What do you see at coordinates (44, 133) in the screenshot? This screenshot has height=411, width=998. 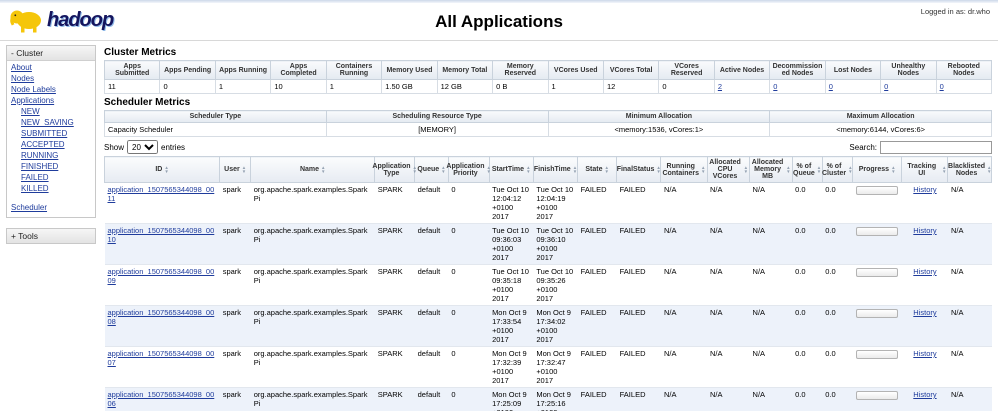 I see `sidebar-link-submitted: SUBMITTED` at bounding box center [44, 133].